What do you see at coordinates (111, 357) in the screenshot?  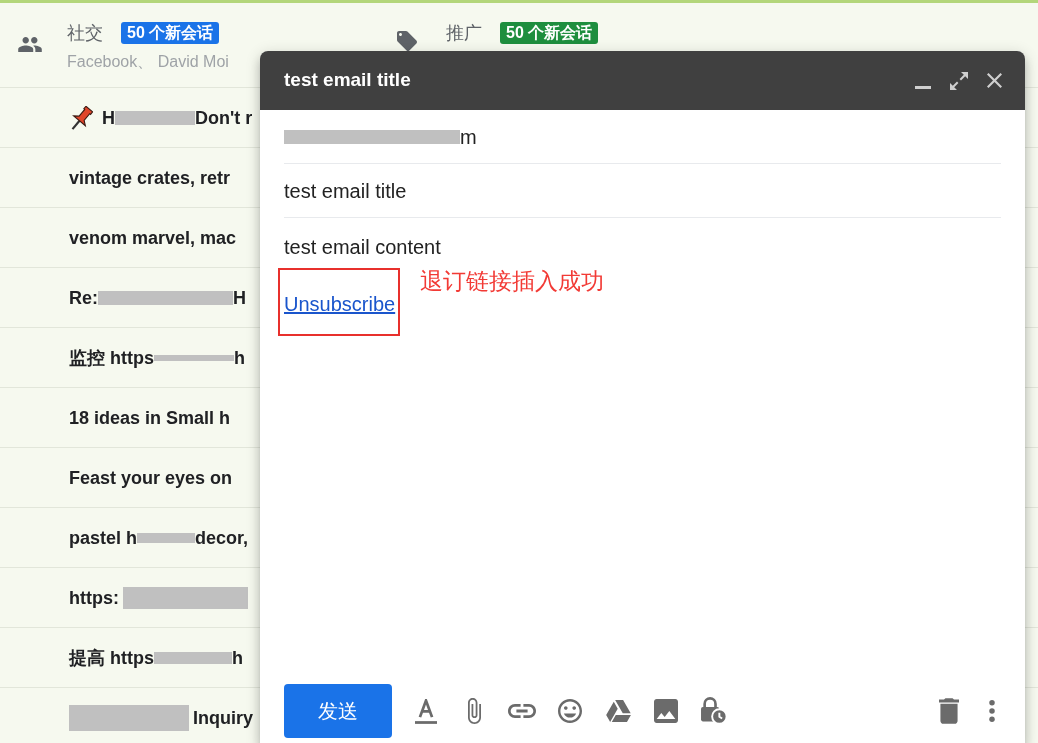 I see `subject-text: 监控 https` at bounding box center [111, 357].